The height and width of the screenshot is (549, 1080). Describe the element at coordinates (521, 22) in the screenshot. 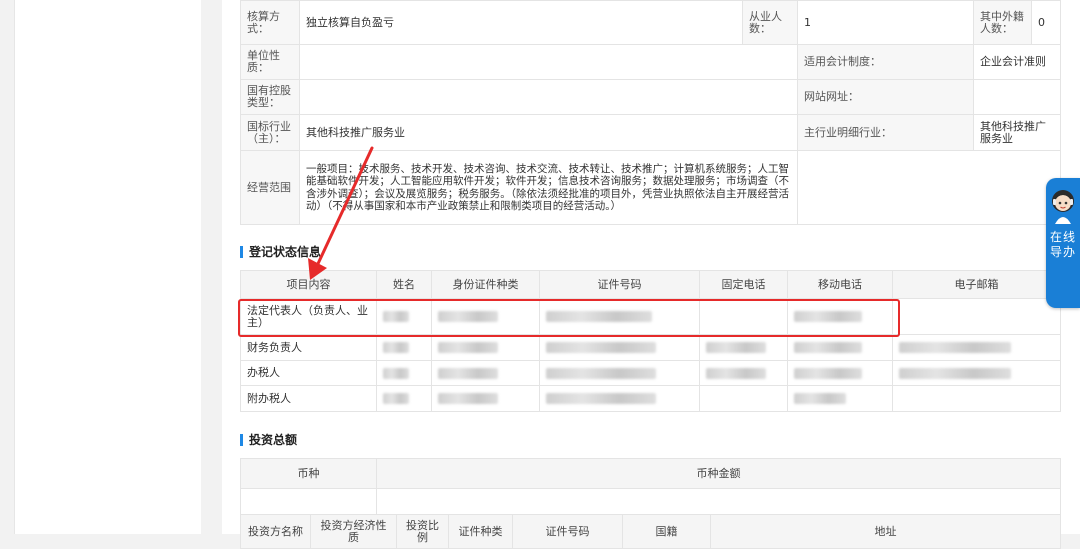

I see `accounting-method-value: 独立核算自负盈亏` at that location.